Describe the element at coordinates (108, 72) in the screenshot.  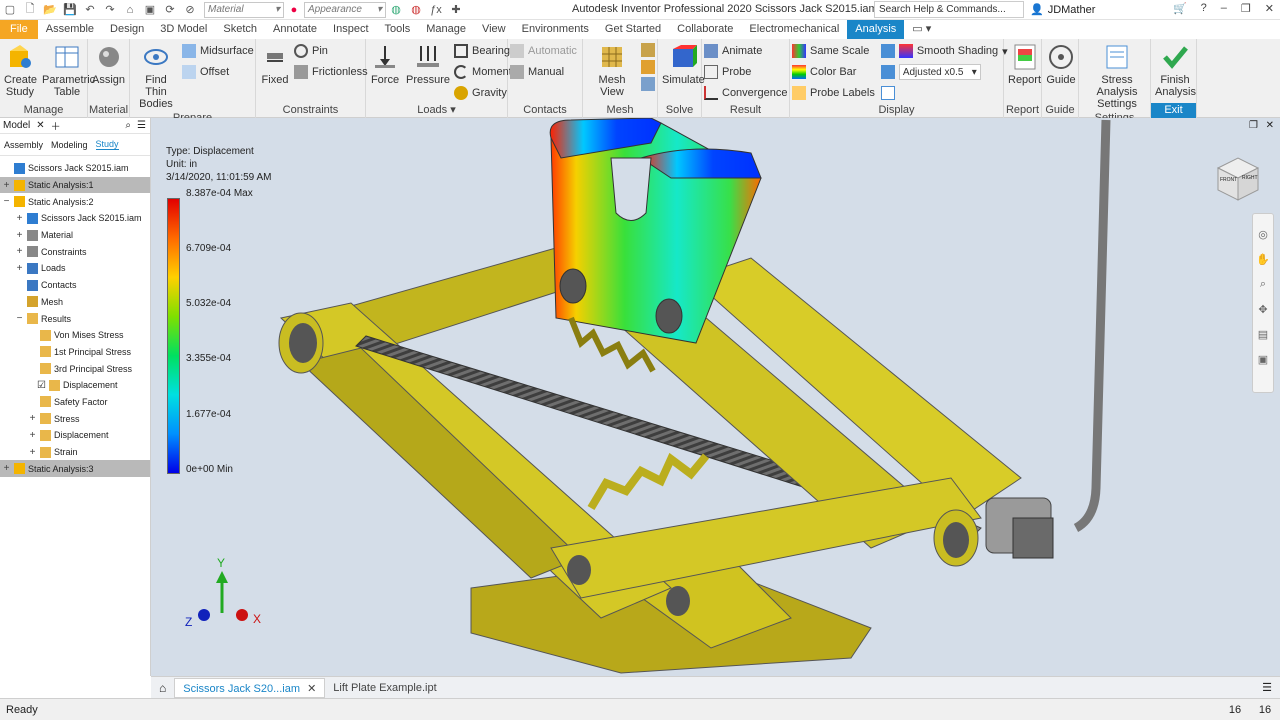
I see `assign-button: Assign` at that location.